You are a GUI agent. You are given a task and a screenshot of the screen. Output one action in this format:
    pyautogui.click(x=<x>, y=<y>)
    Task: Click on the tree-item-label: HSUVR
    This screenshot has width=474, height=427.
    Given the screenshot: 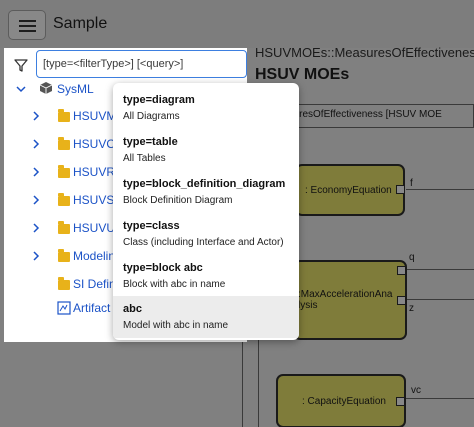 What is the action you would take?
    pyautogui.click(x=94, y=172)
    